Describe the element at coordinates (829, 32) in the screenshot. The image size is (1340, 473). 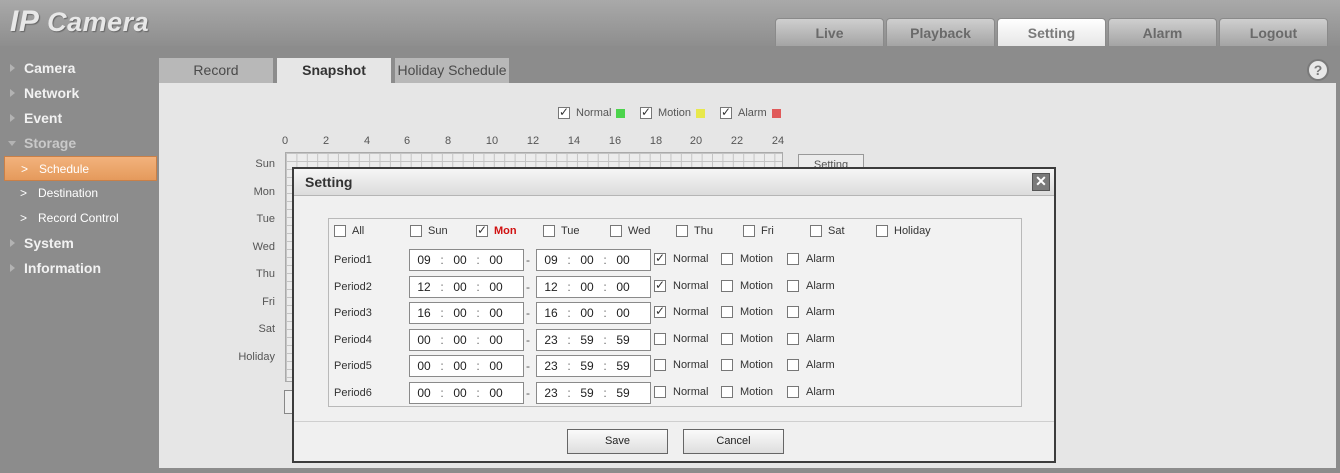
I see `nav-tab-live: Live` at that location.